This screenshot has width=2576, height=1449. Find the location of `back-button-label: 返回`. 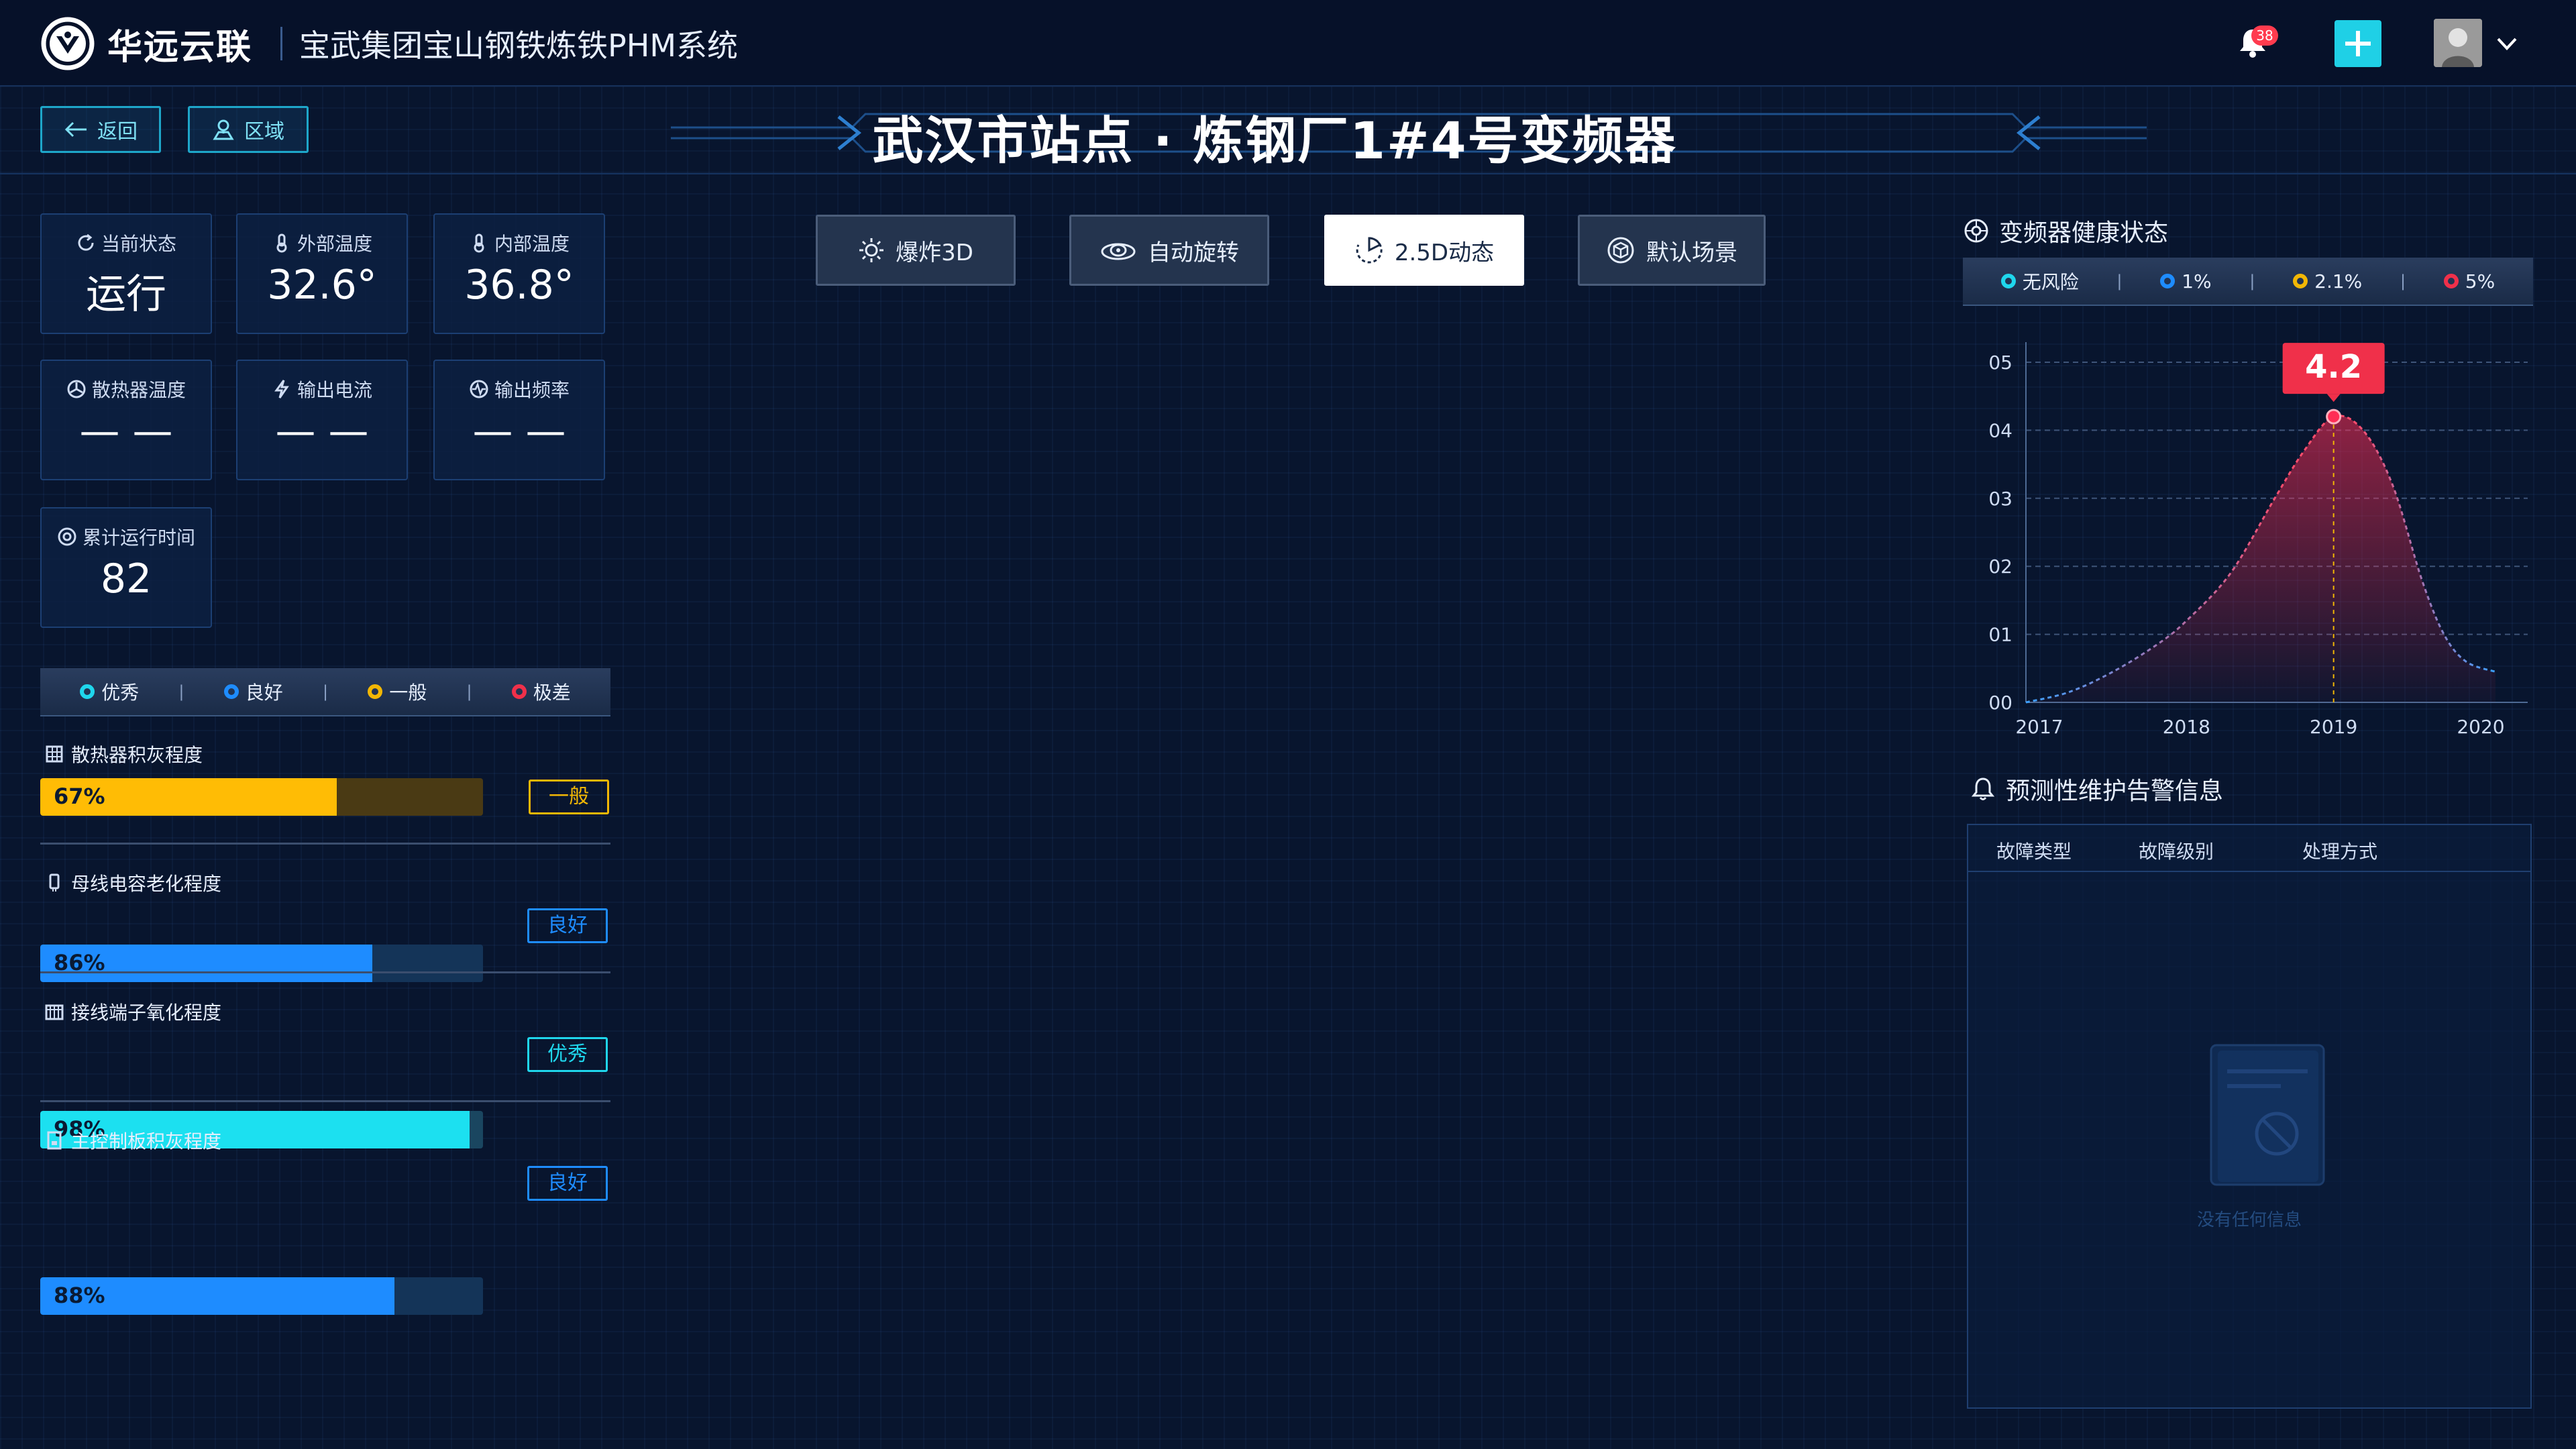

back-button-label: 返回 is located at coordinates (117, 132).